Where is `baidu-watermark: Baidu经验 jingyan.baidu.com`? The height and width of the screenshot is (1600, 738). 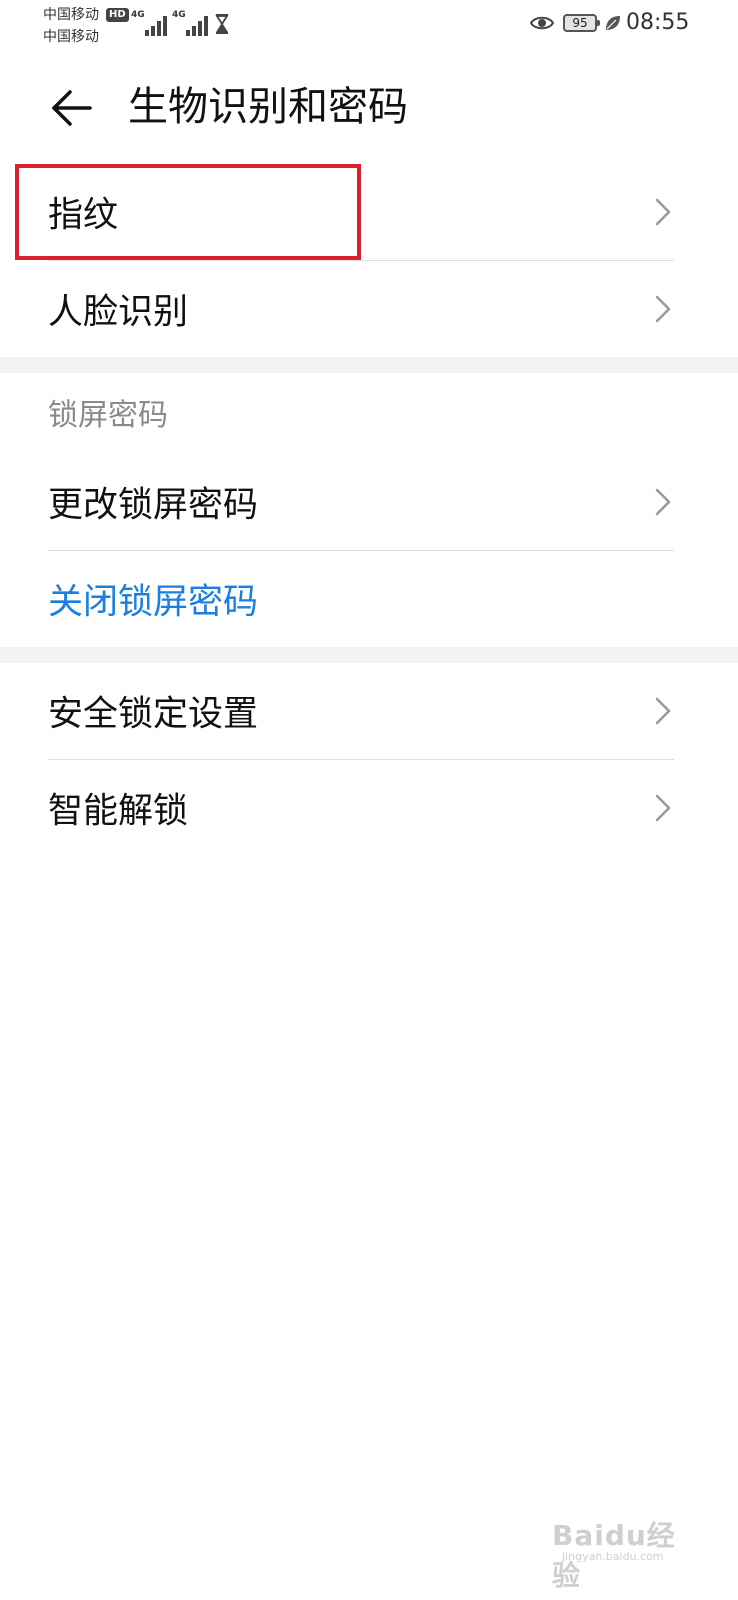 baidu-watermark: Baidu经验 jingyan.baidu.com is located at coordinates (627, 1541).